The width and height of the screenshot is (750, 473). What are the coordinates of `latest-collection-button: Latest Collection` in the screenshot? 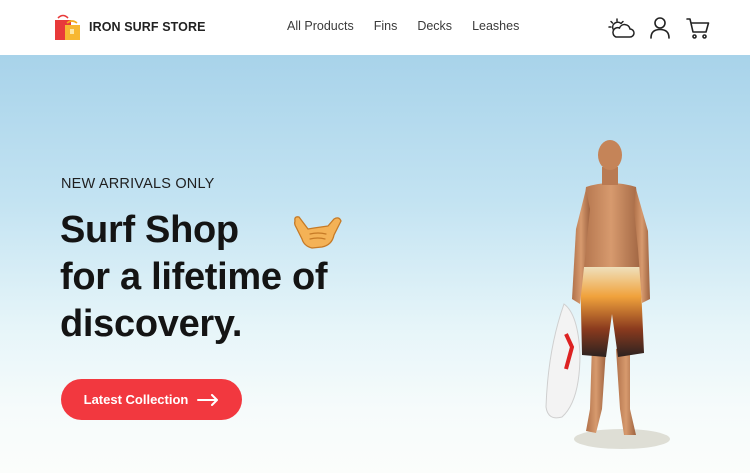 It's located at (151, 399).